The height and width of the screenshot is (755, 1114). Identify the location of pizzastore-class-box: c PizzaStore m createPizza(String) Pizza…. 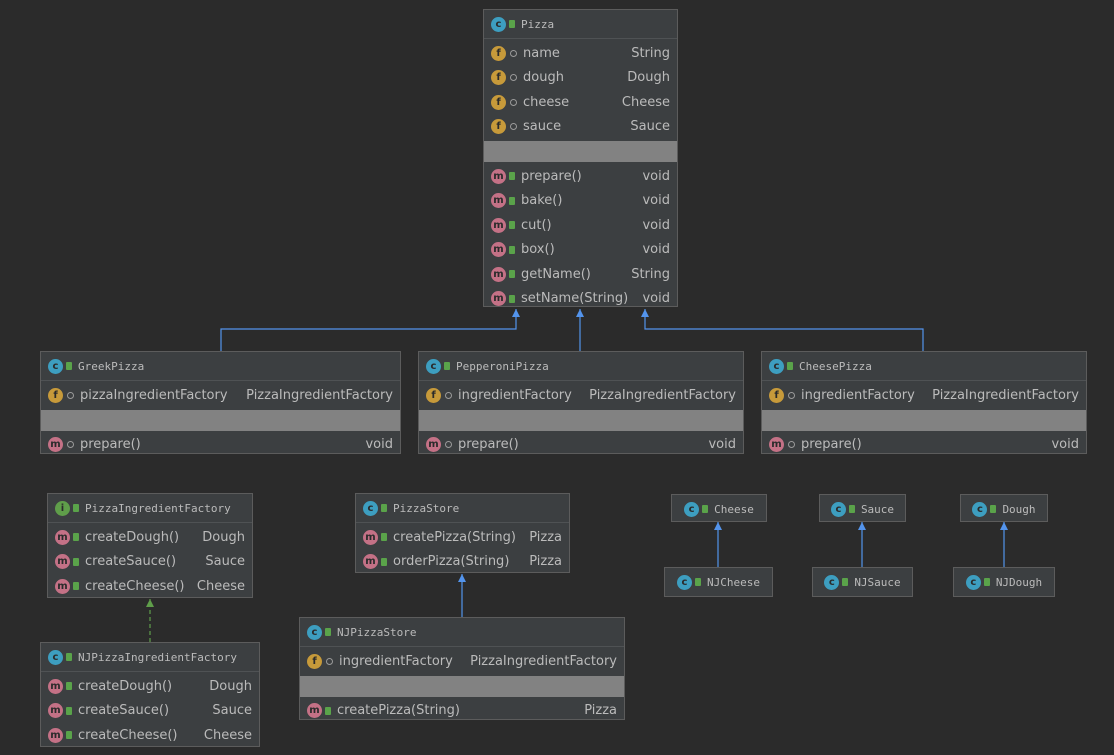
(462, 533).